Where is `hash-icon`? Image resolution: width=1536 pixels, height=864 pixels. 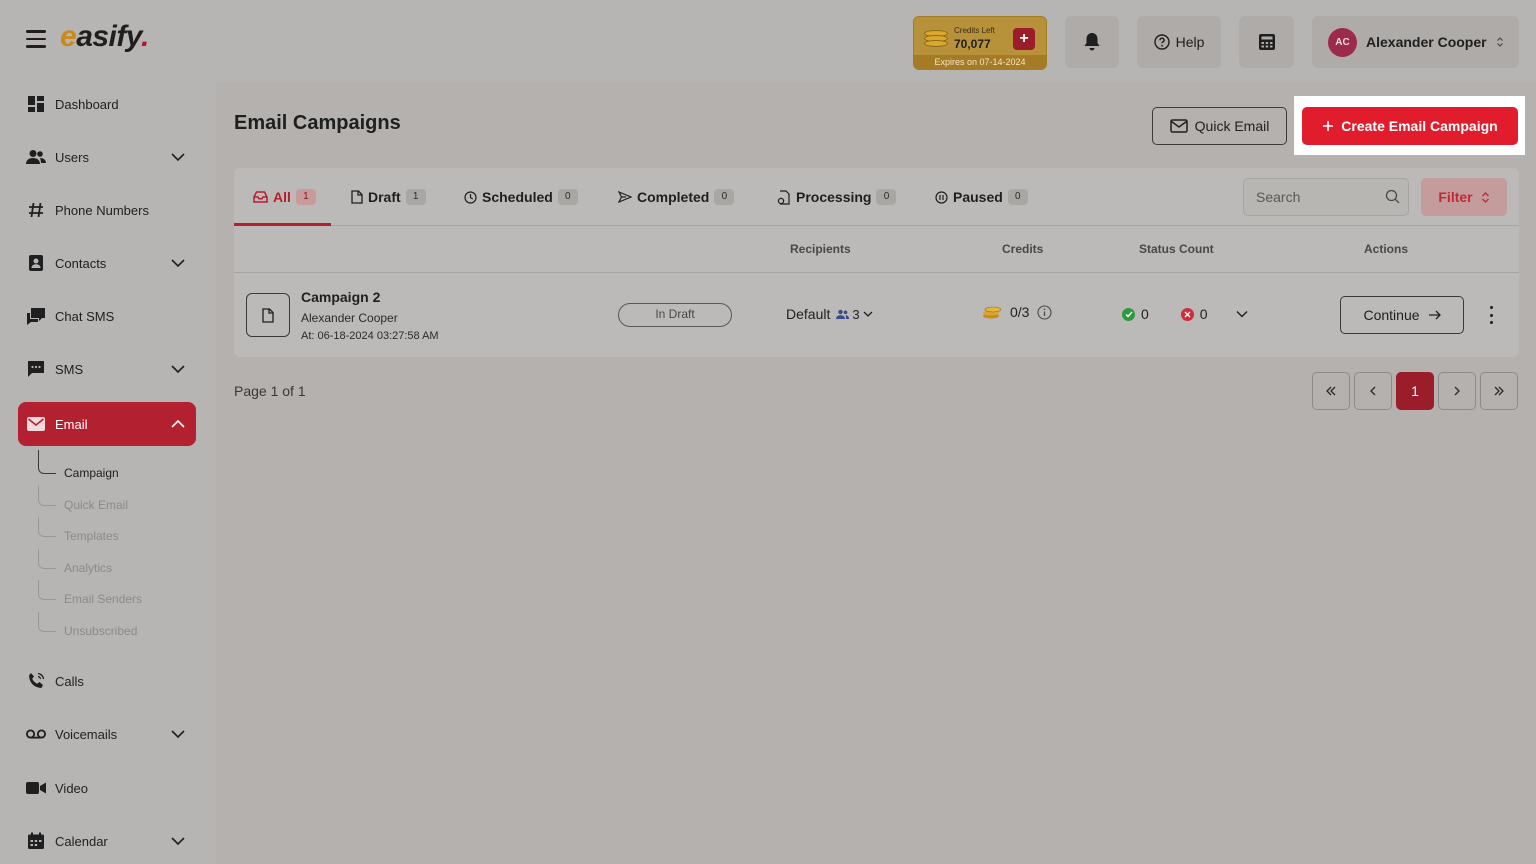 hash-icon is located at coordinates (36, 210).